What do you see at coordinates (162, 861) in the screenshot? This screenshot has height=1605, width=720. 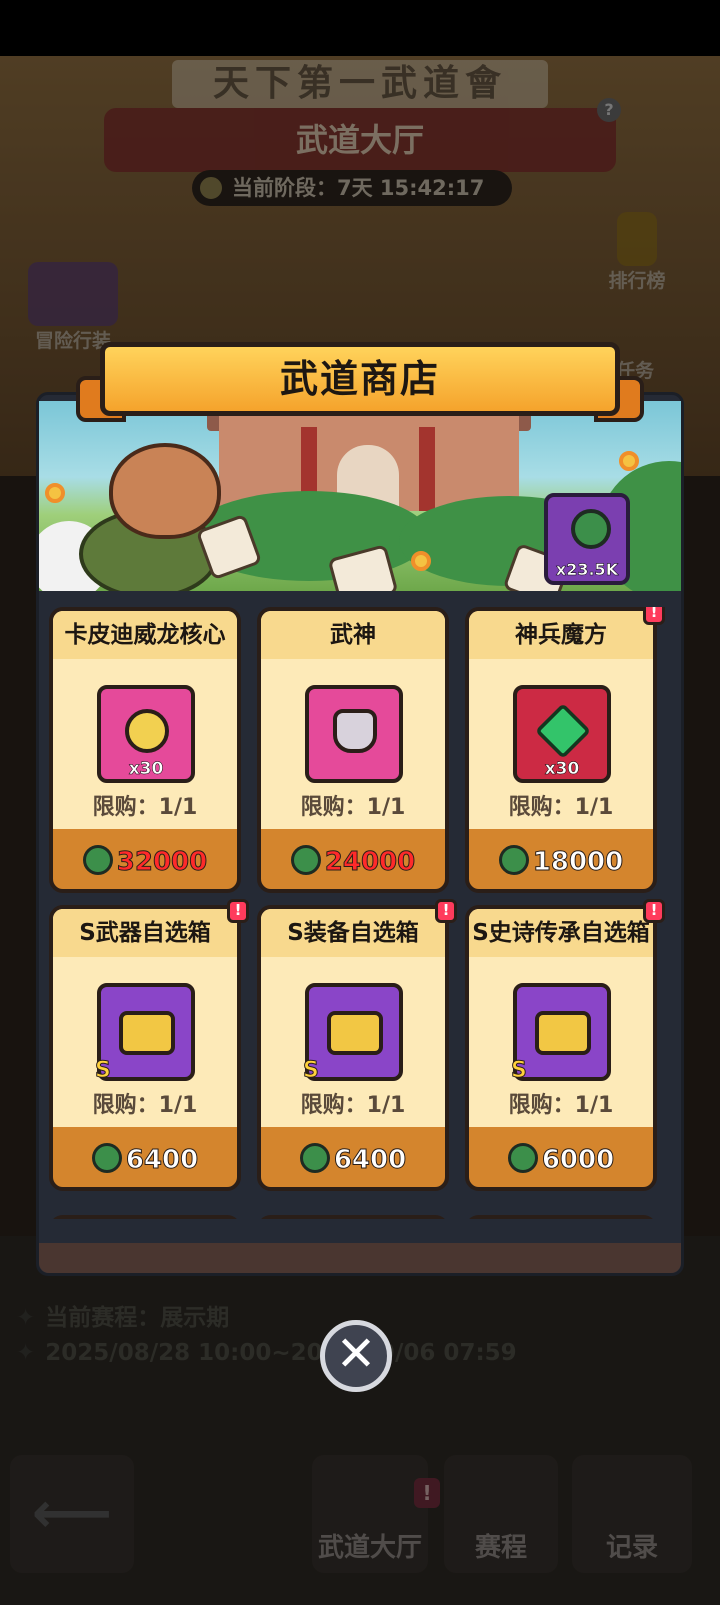 I see `price-value: 32000` at bounding box center [162, 861].